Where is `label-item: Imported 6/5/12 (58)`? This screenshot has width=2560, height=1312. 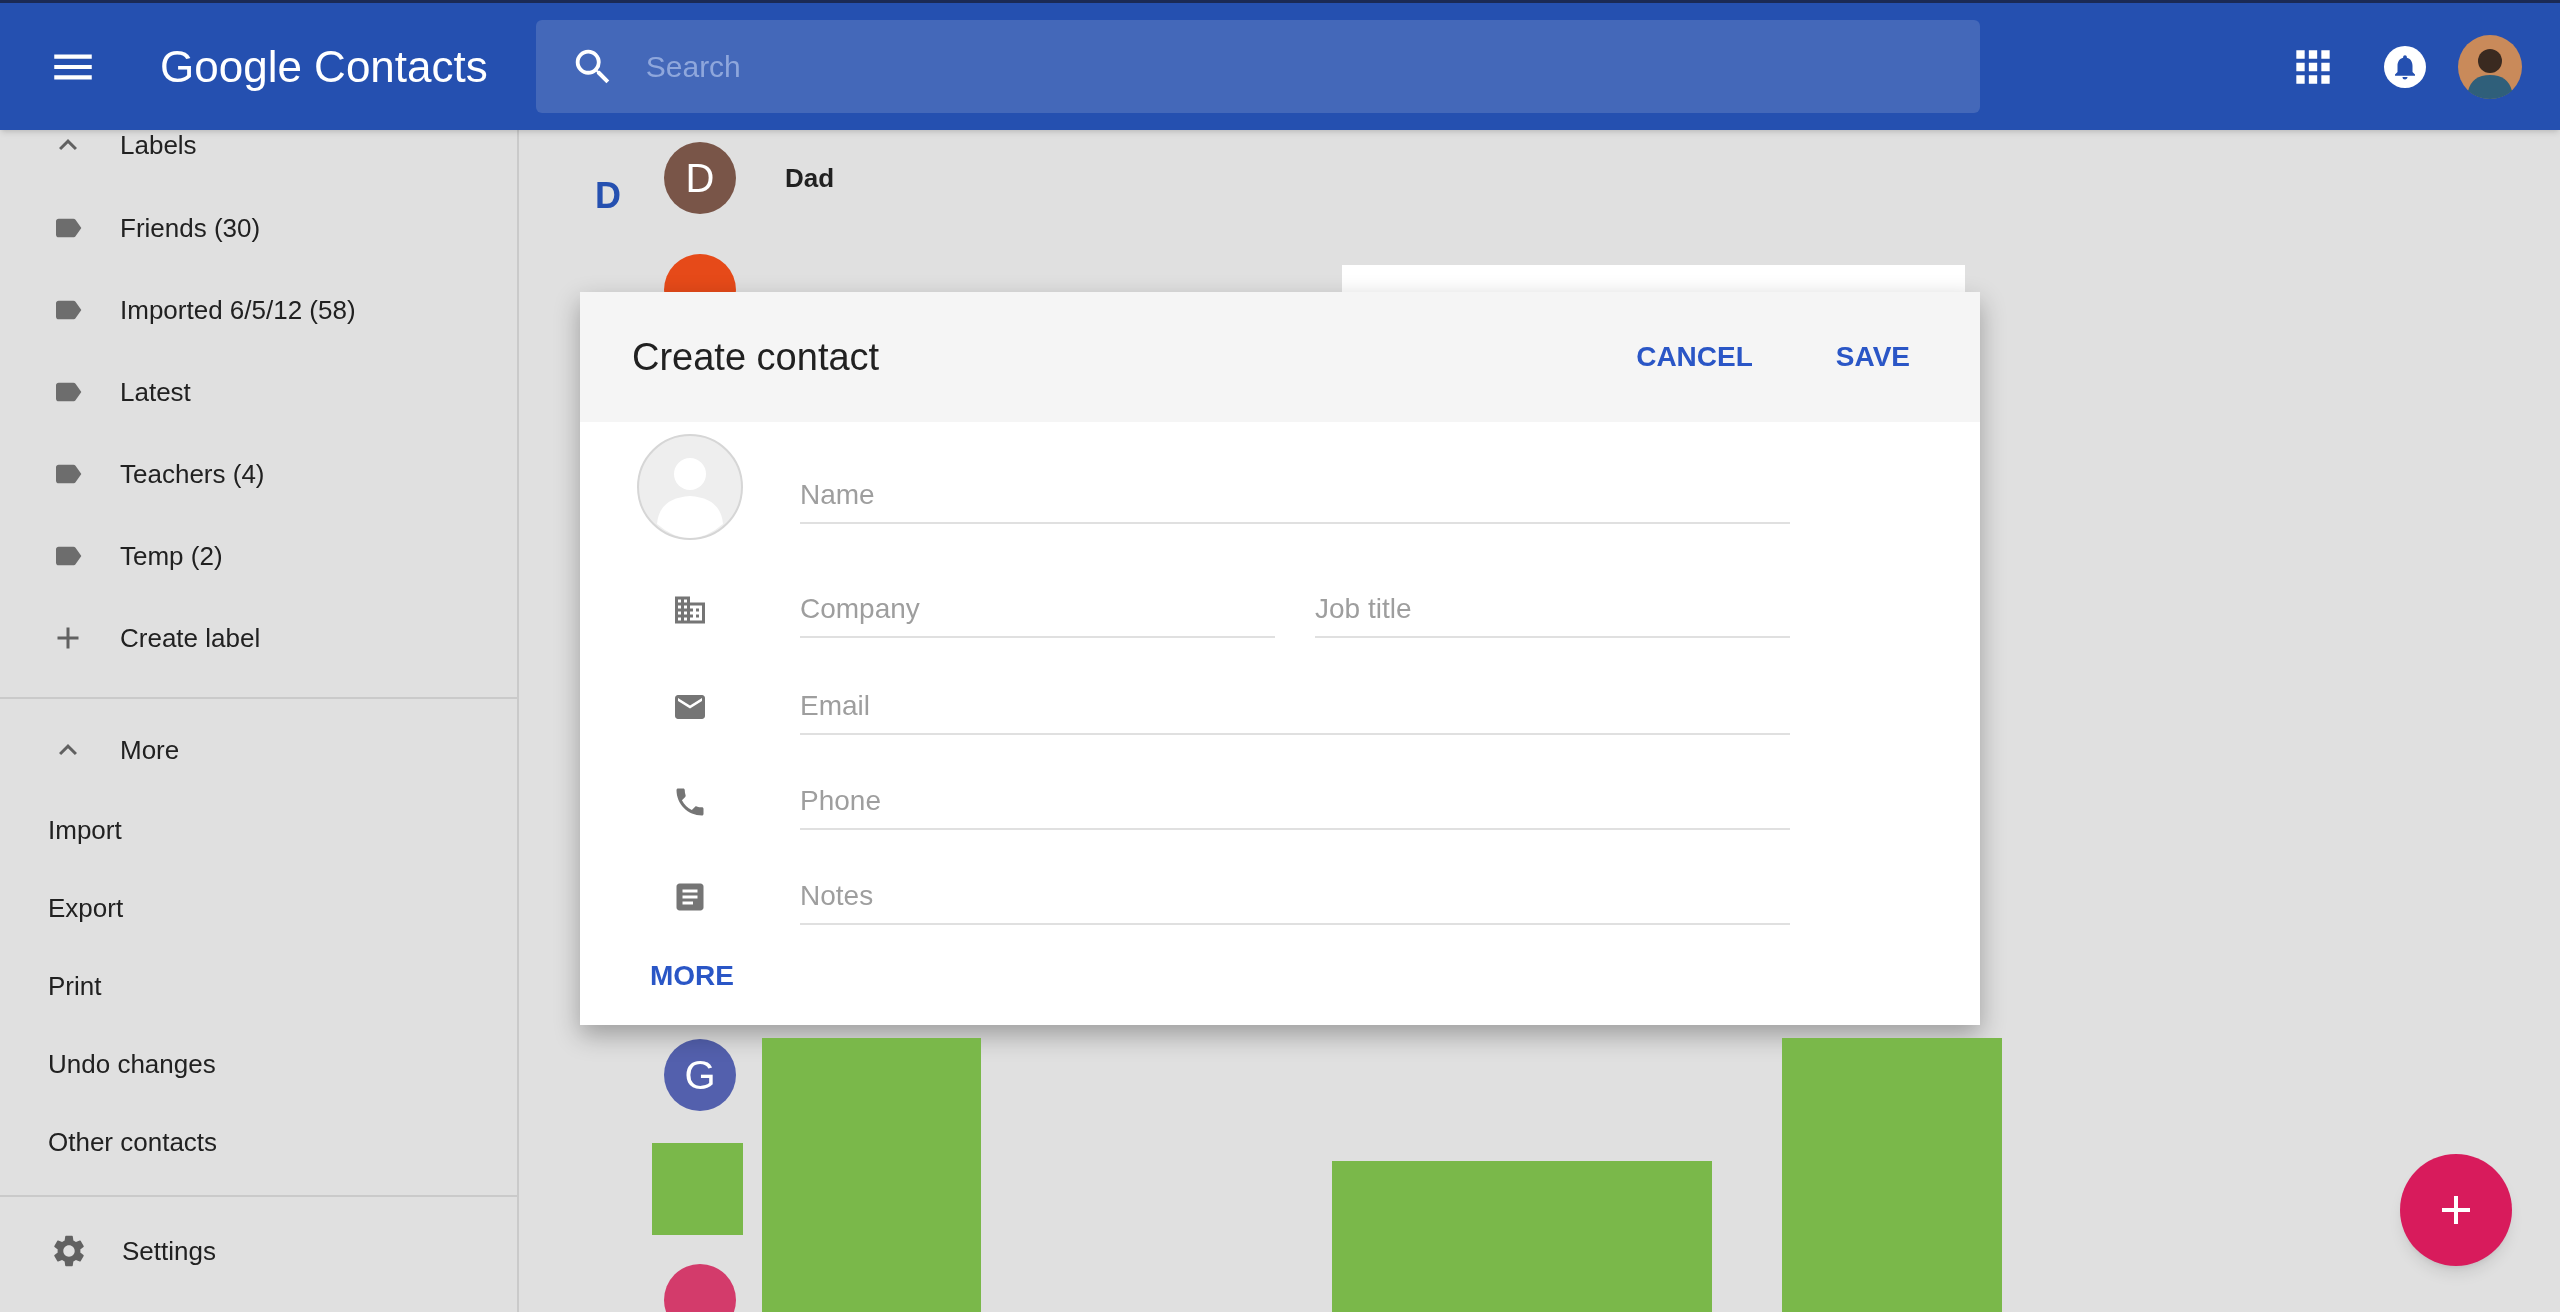
label-item: Imported 6/5/12 (58) is located at coordinates (258, 310).